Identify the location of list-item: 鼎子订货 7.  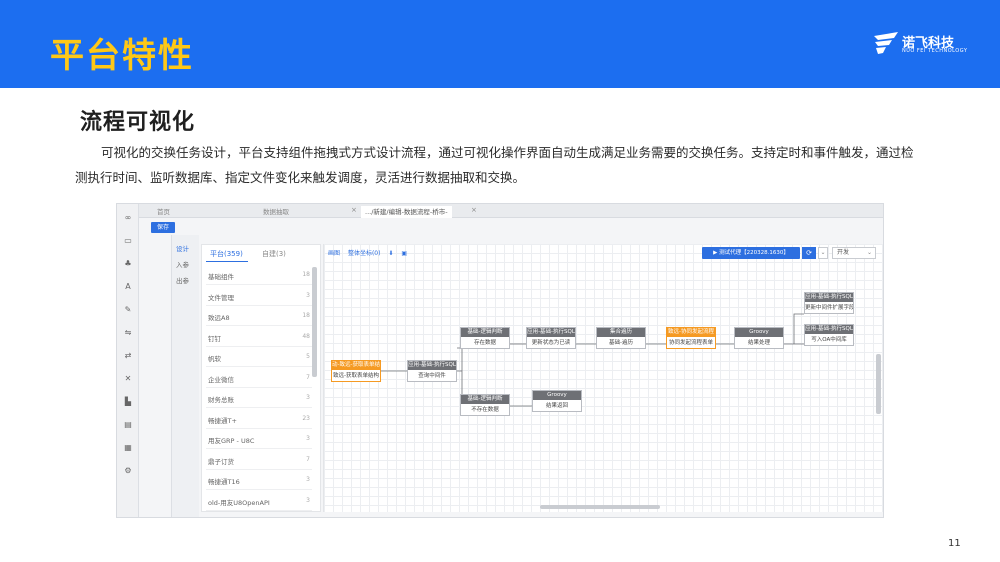
(259, 460).